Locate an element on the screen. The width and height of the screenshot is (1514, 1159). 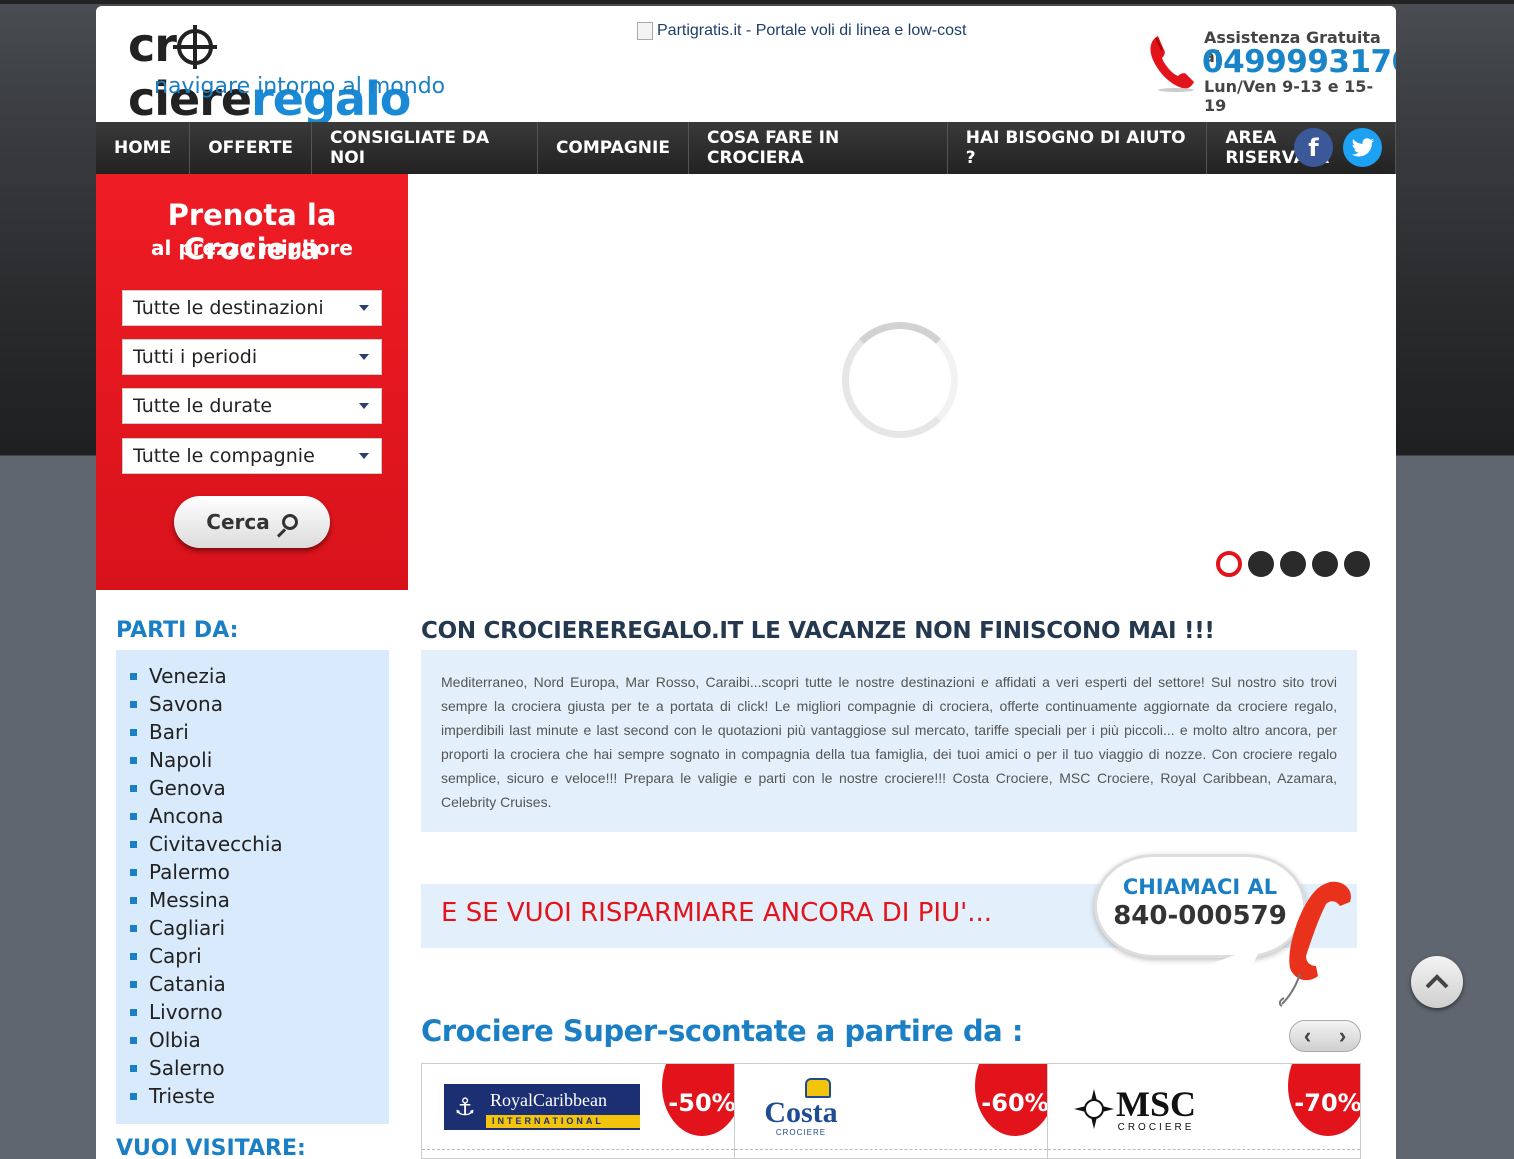
top-strip is located at coordinates (757, 2).